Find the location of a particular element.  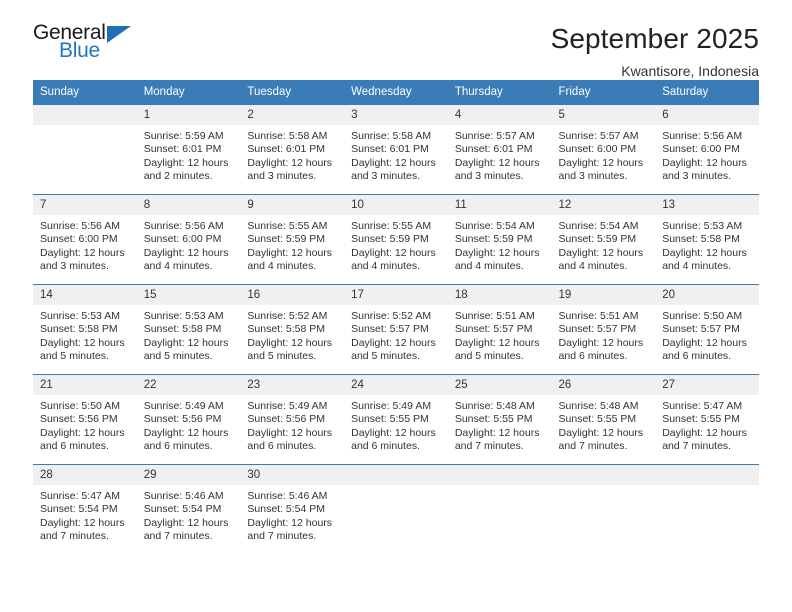

day-number: 7 is located at coordinates (85, 205).